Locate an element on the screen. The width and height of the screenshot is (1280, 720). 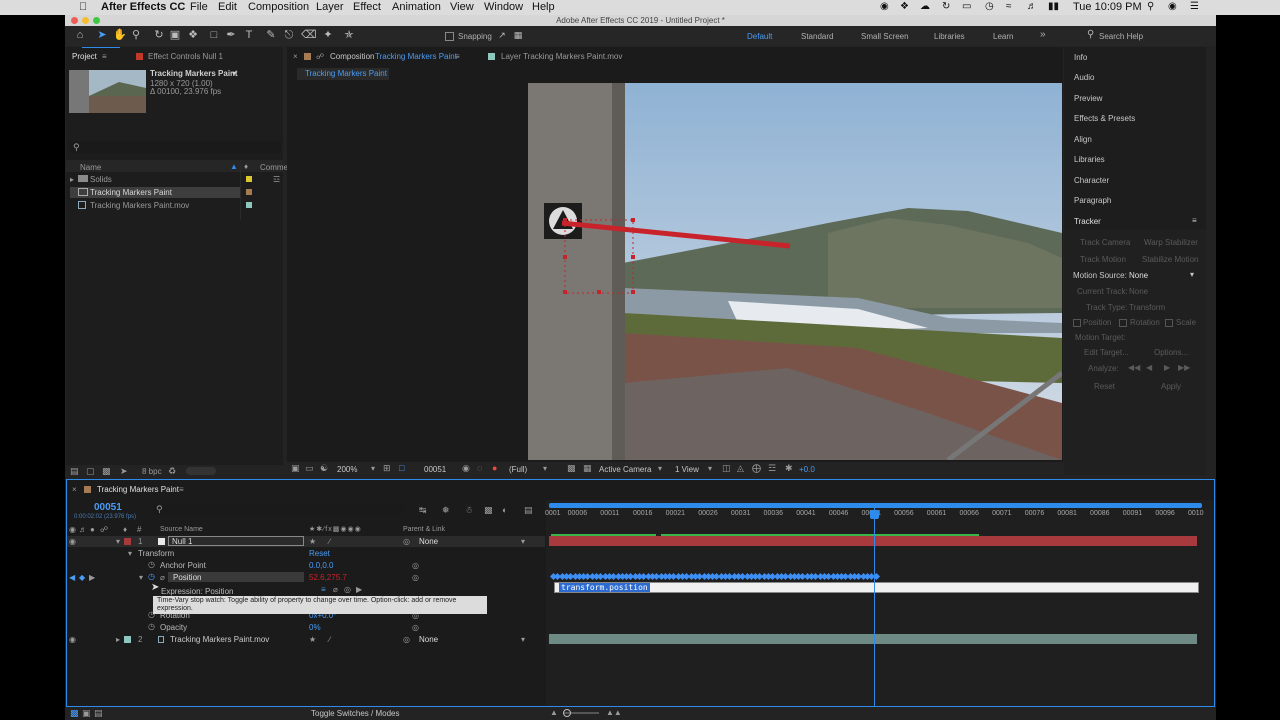
menu-file: File is located at coordinates (199, 7).